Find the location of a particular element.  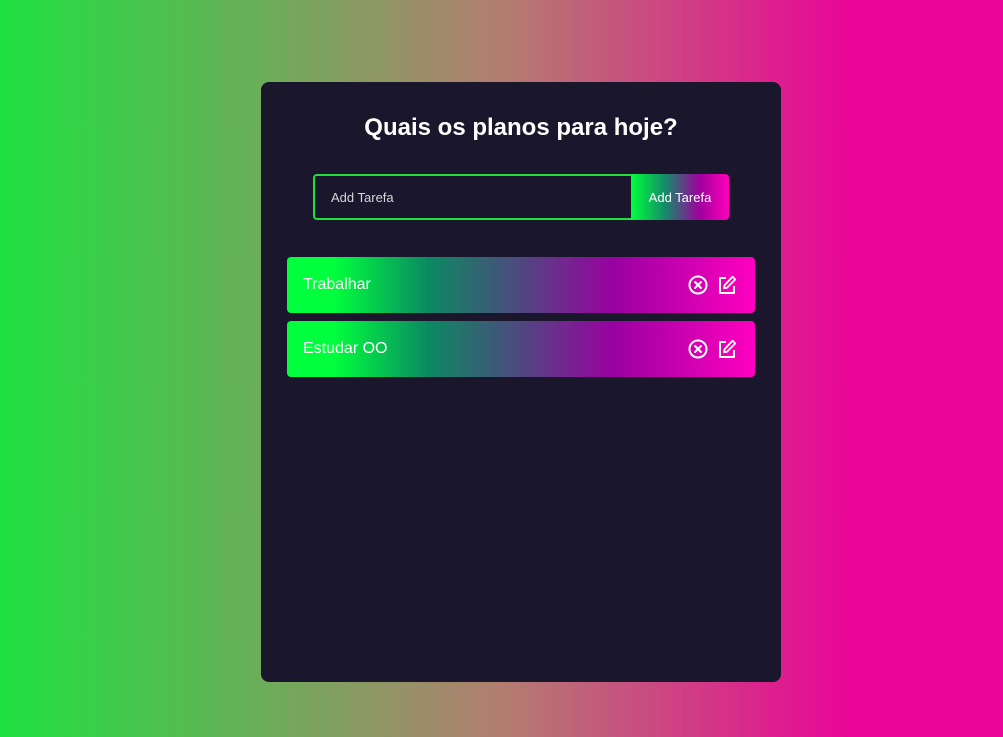

todo-list: Trabalhar Estudar OO is located at coordinates (521, 321).